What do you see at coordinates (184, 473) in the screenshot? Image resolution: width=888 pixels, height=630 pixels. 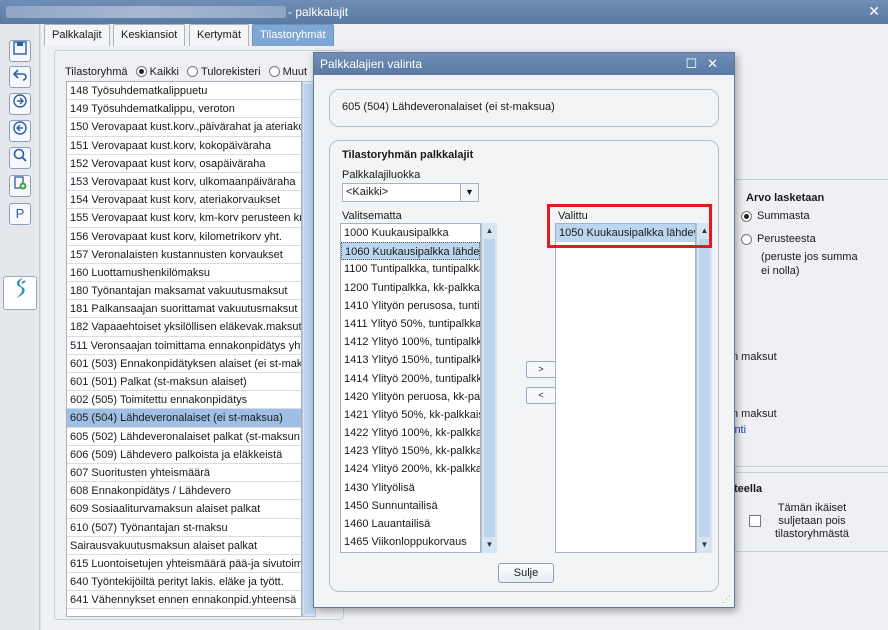 I see `list-item: 607 Suoritusten yhteismäärä` at bounding box center [184, 473].